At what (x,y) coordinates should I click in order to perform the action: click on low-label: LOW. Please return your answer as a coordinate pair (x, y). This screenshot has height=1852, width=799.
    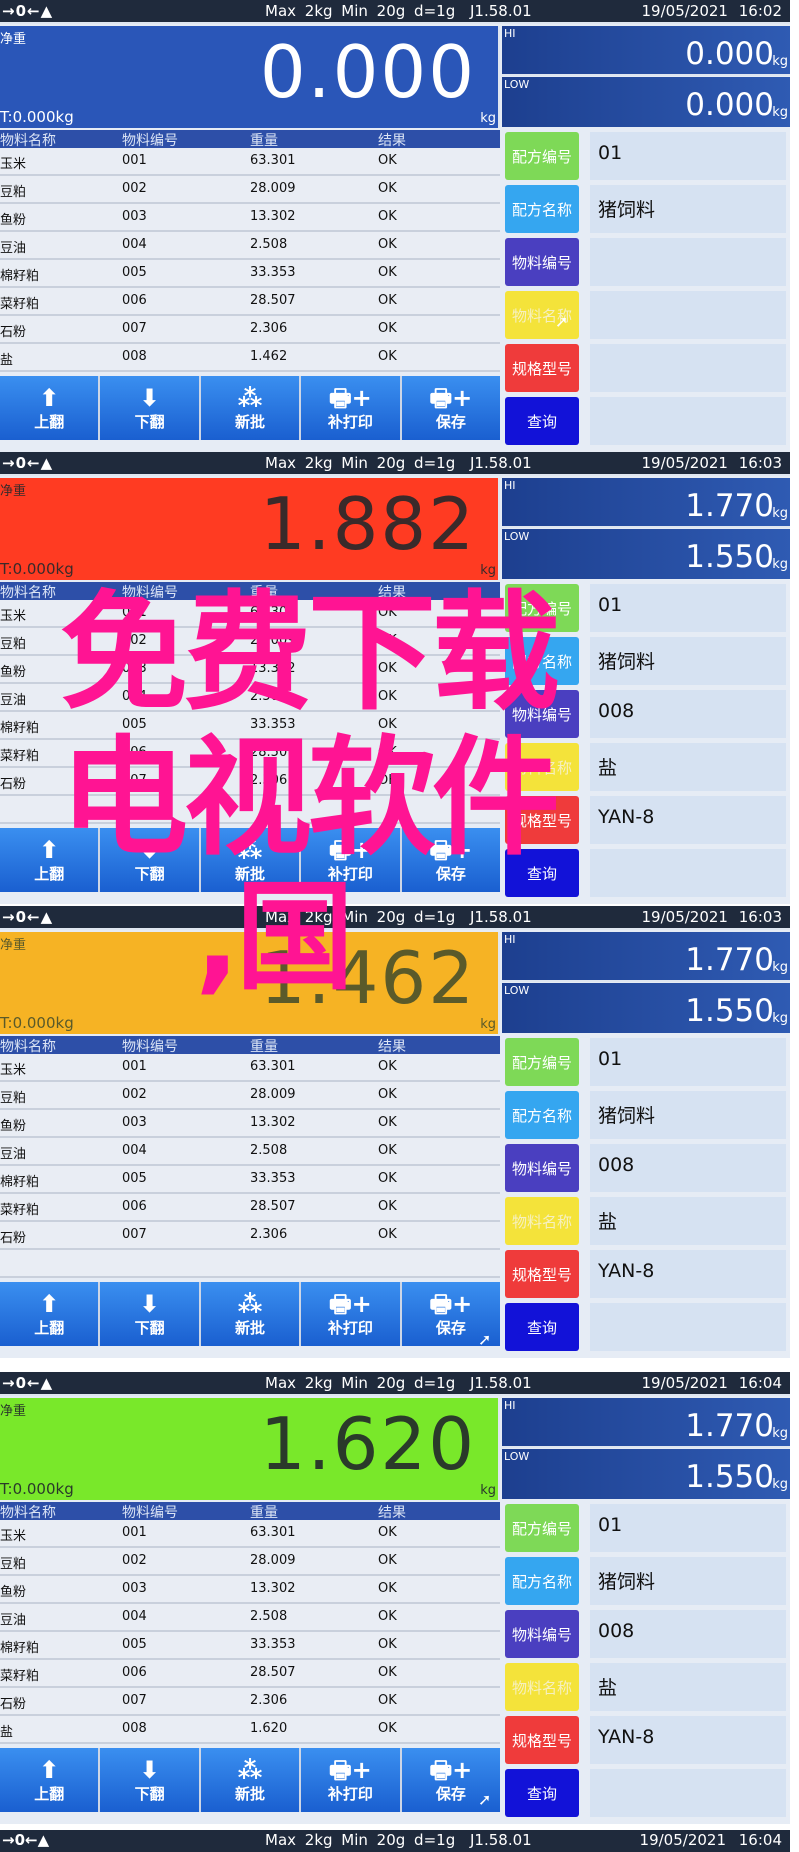
    Looking at the image, I should click on (517, 990).